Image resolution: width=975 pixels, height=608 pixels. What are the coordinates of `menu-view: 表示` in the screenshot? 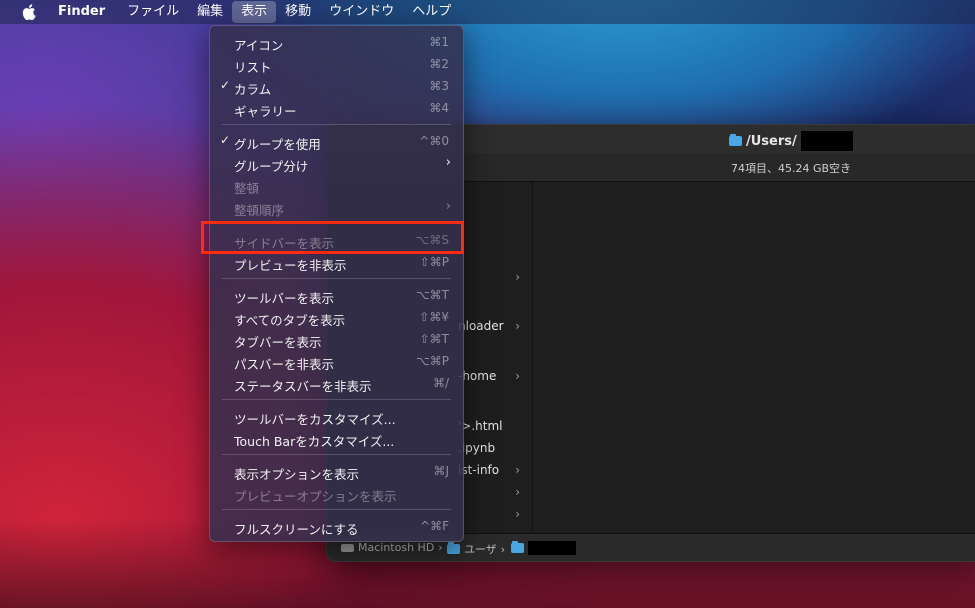 It's located at (254, 12).